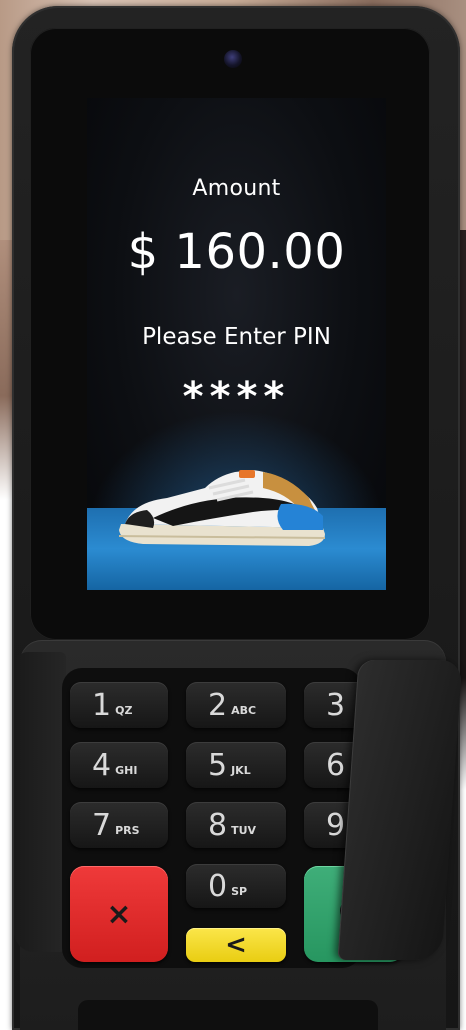 The image size is (466, 1030). Describe the element at coordinates (228, 1015) in the screenshot. I see `card-slot` at that location.